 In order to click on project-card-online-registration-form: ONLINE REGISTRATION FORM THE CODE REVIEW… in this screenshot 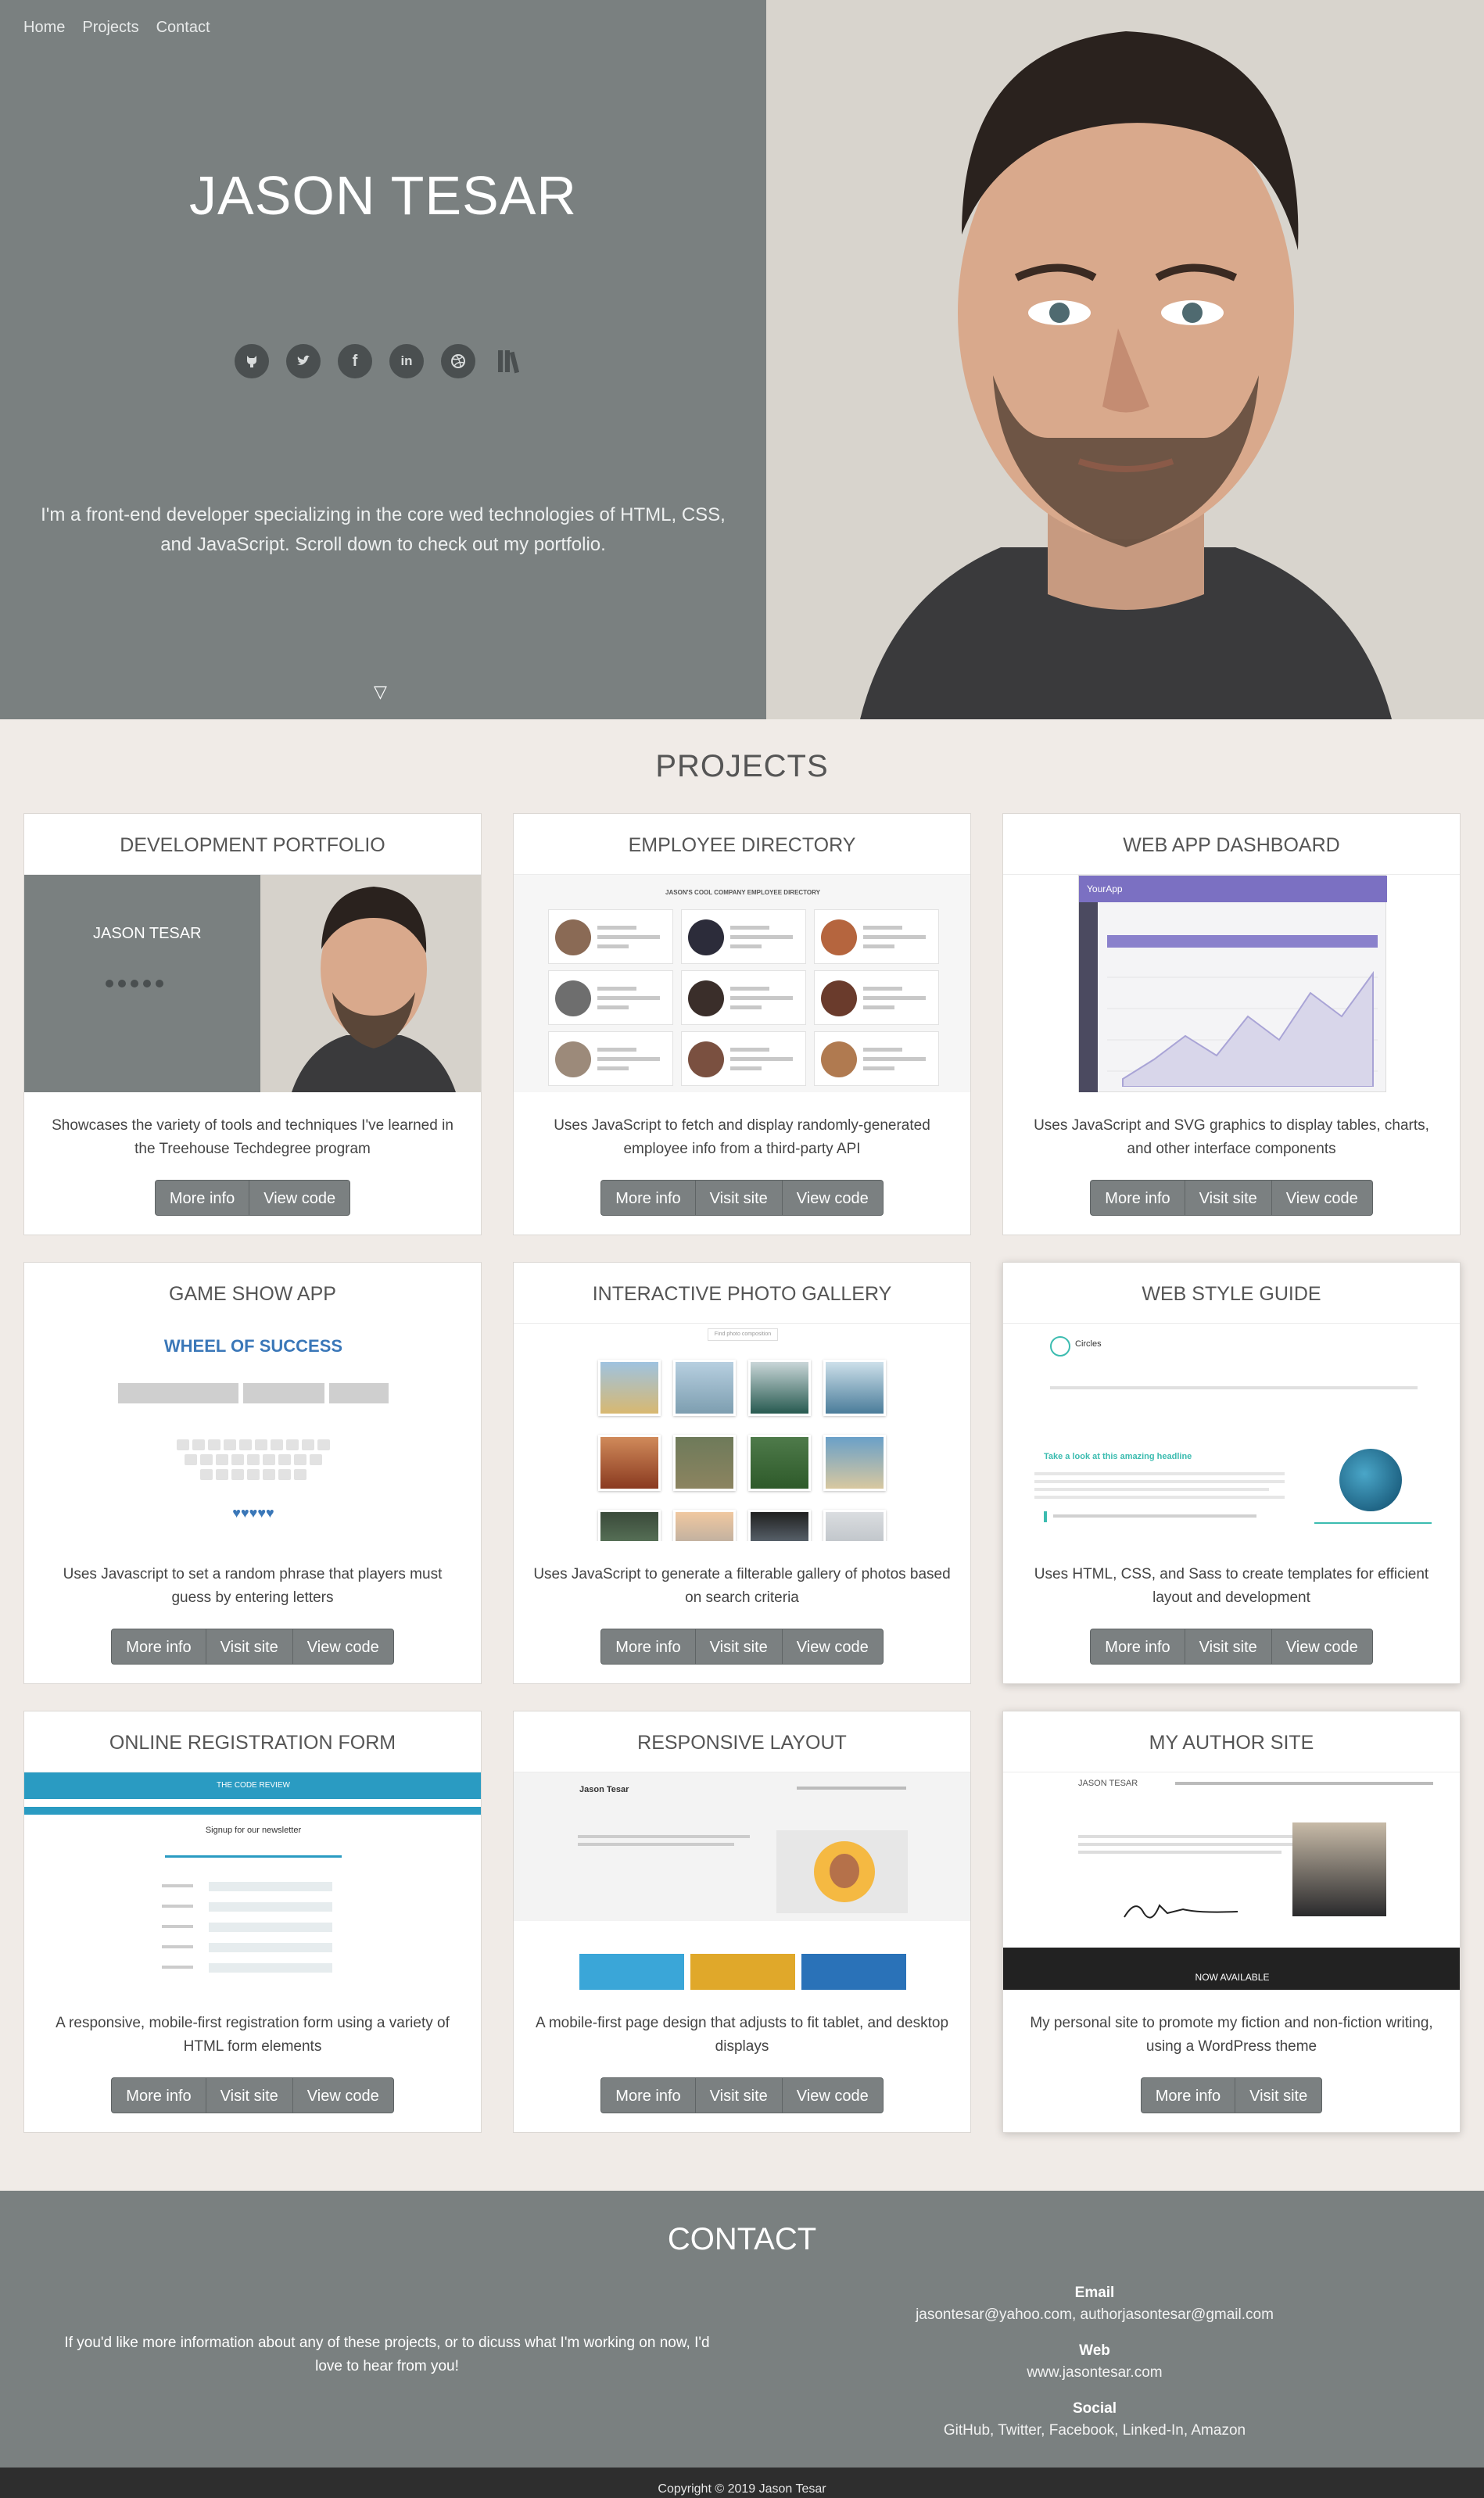, I will do `click(252, 1922)`.